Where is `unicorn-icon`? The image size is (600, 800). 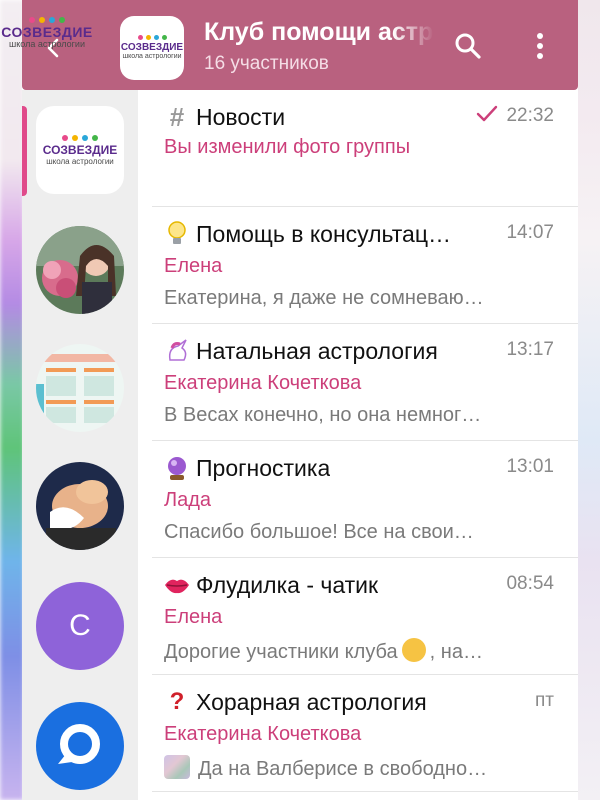
unicorn-icon is located at coordinates (177, 351).